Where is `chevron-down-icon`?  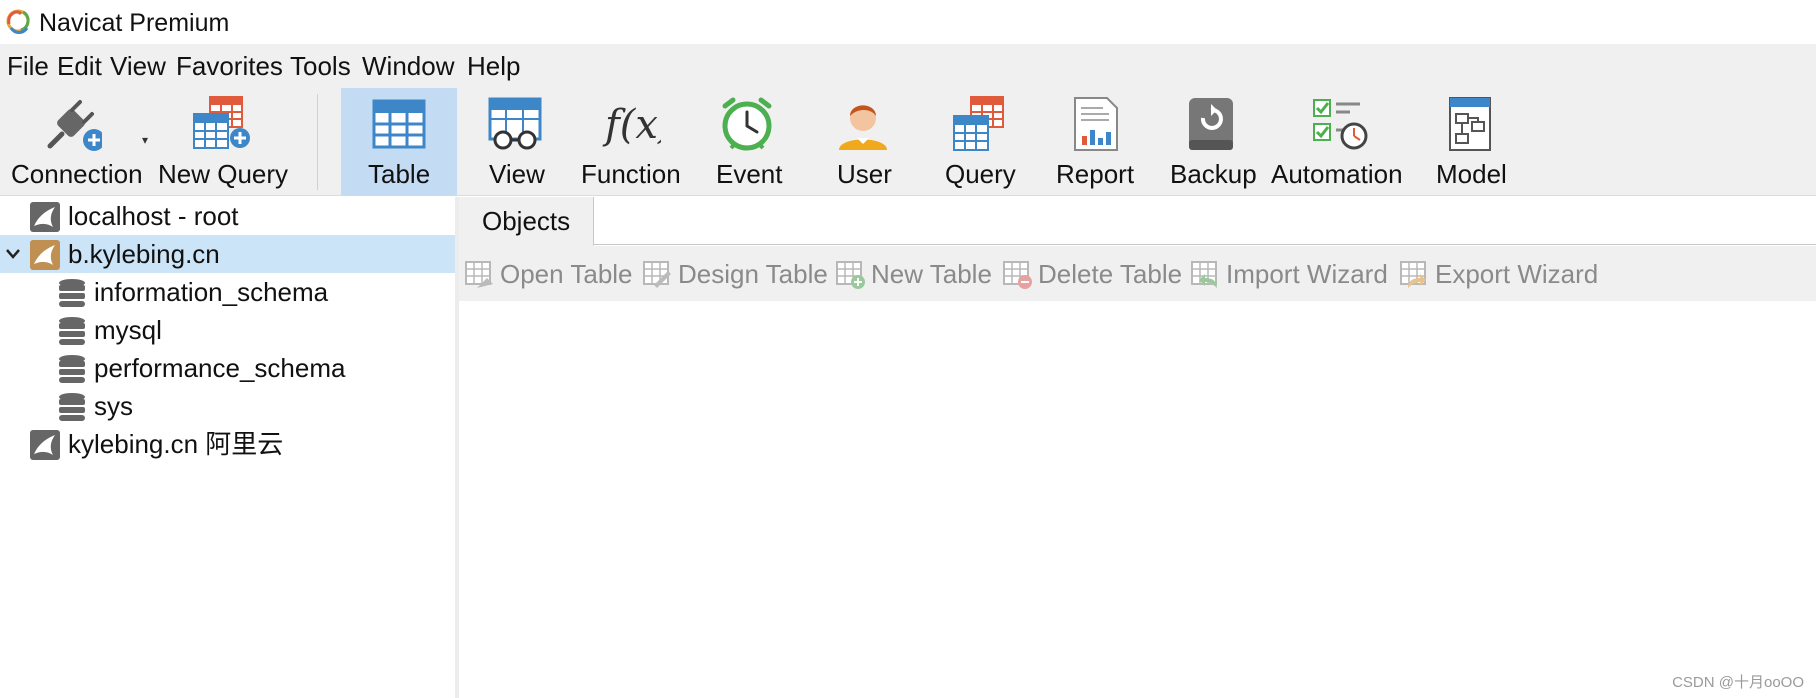 chevron-down-icon is located at coordinates (13, 254).